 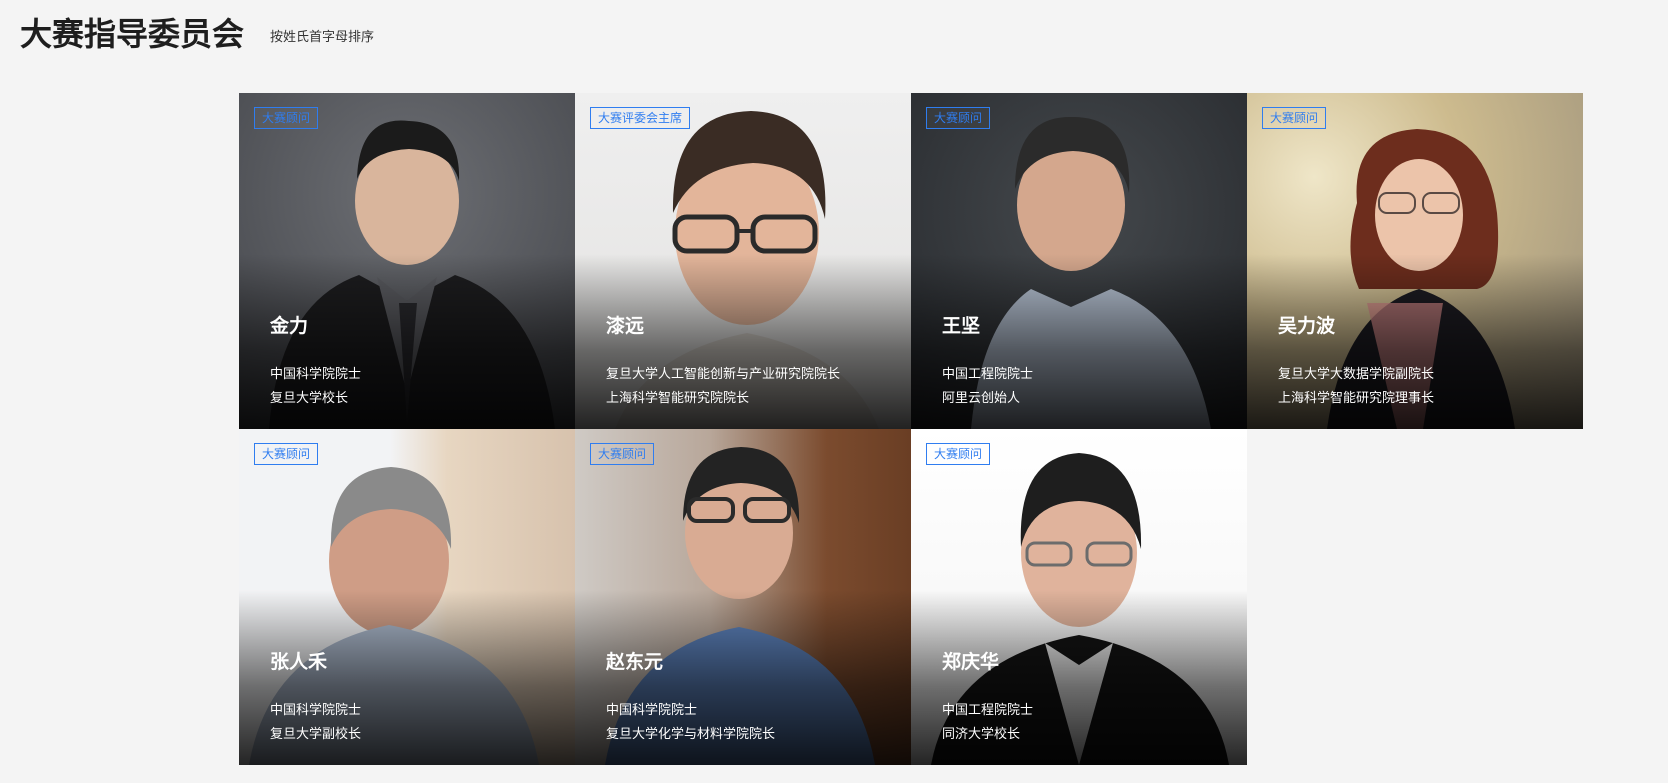 What do you see at coordinates (678, 398) in the screenshot?
I see `member-title-line2: 上海科学智能研究院院长` at bounding box center [678, 398].